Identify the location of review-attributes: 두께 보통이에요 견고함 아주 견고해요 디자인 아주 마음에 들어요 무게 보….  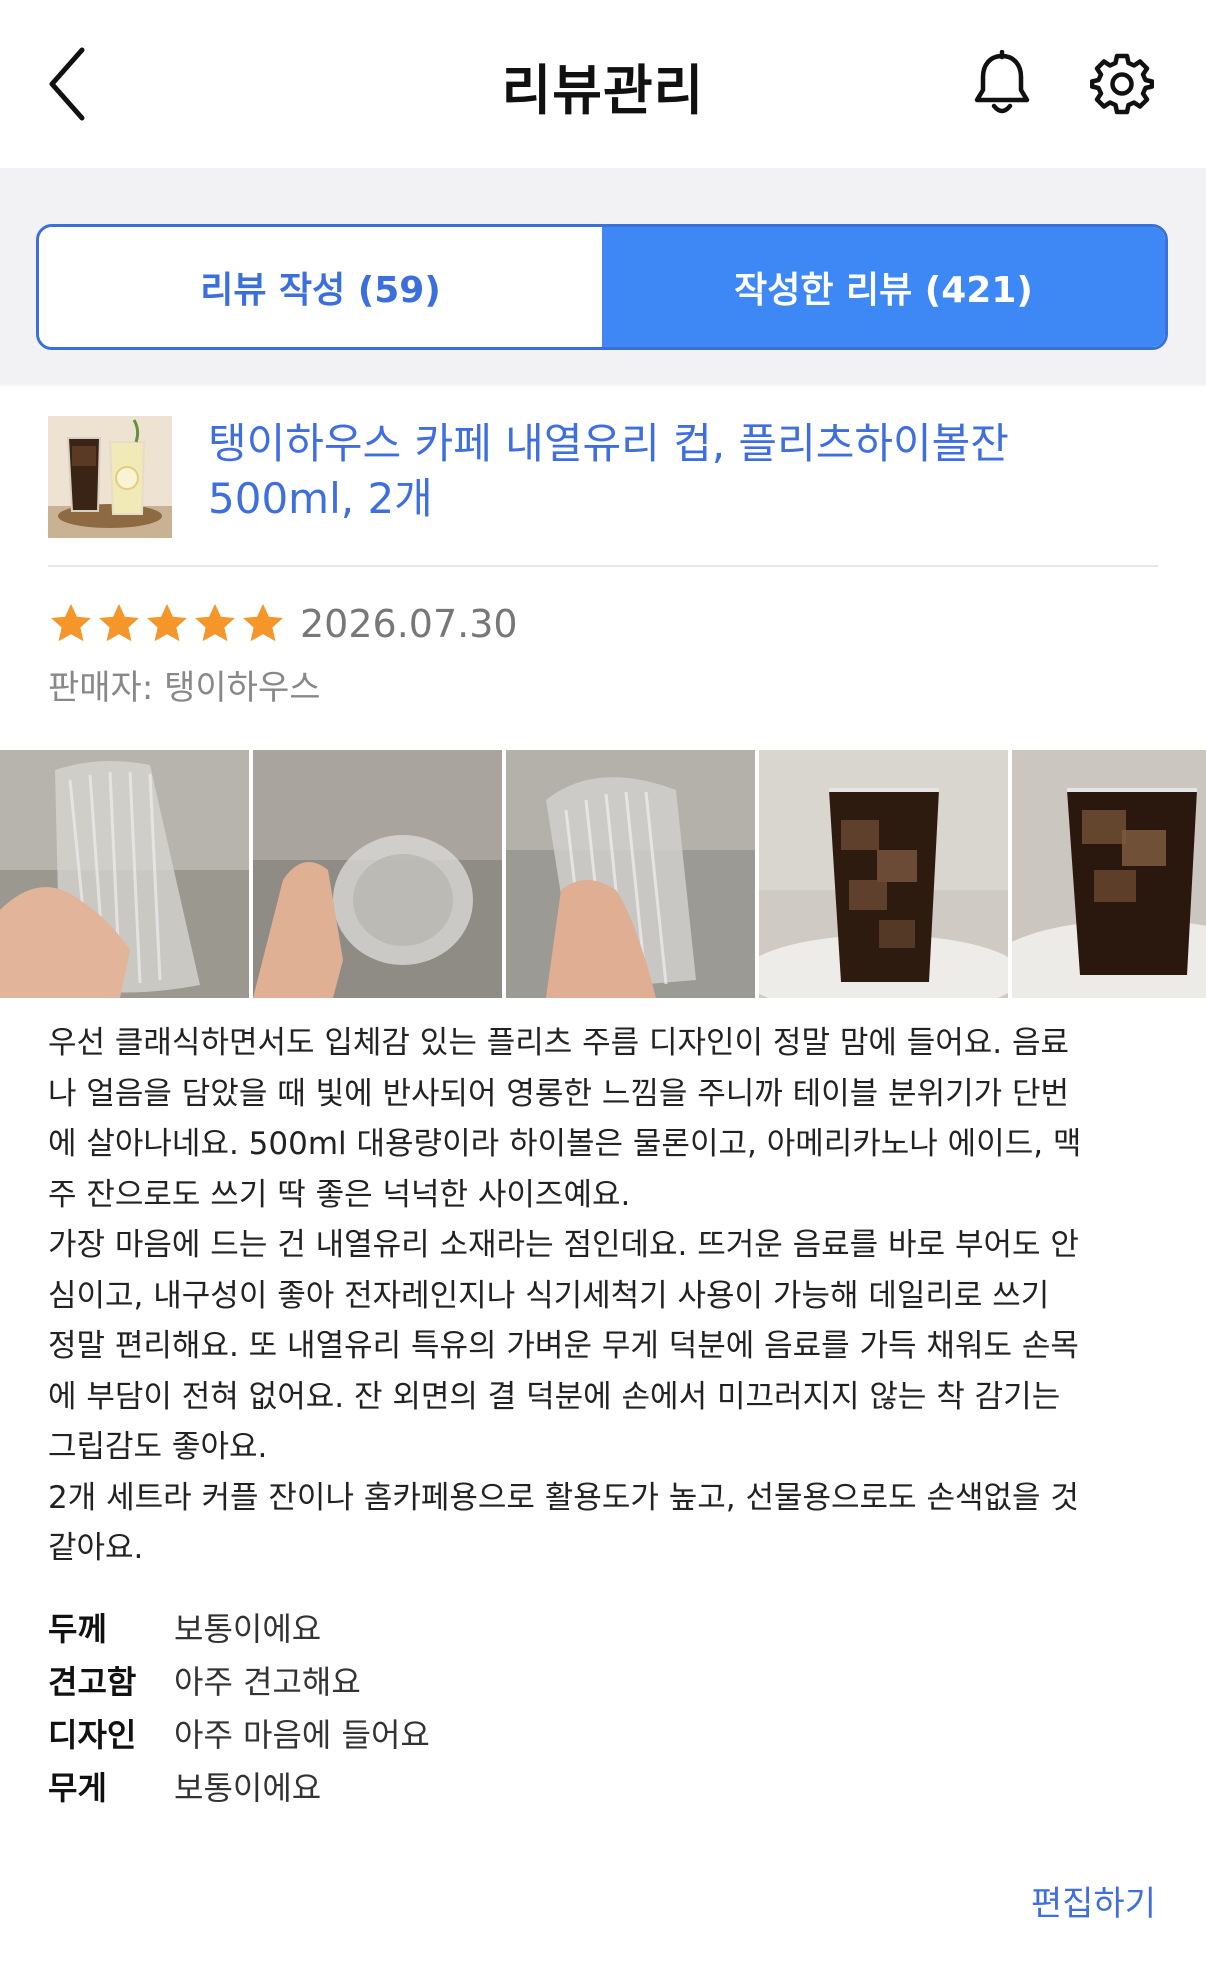
(598, 1706).